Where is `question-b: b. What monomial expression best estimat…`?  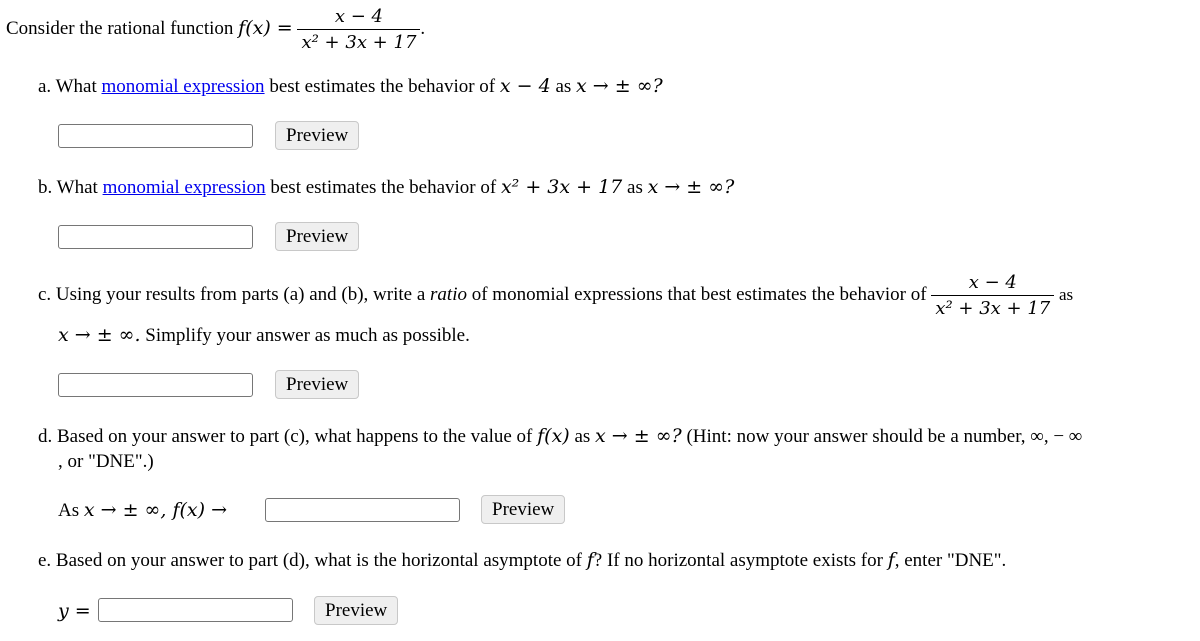 question-b: b. What monomial expression best estimat… is located at coordinates (386, 187).